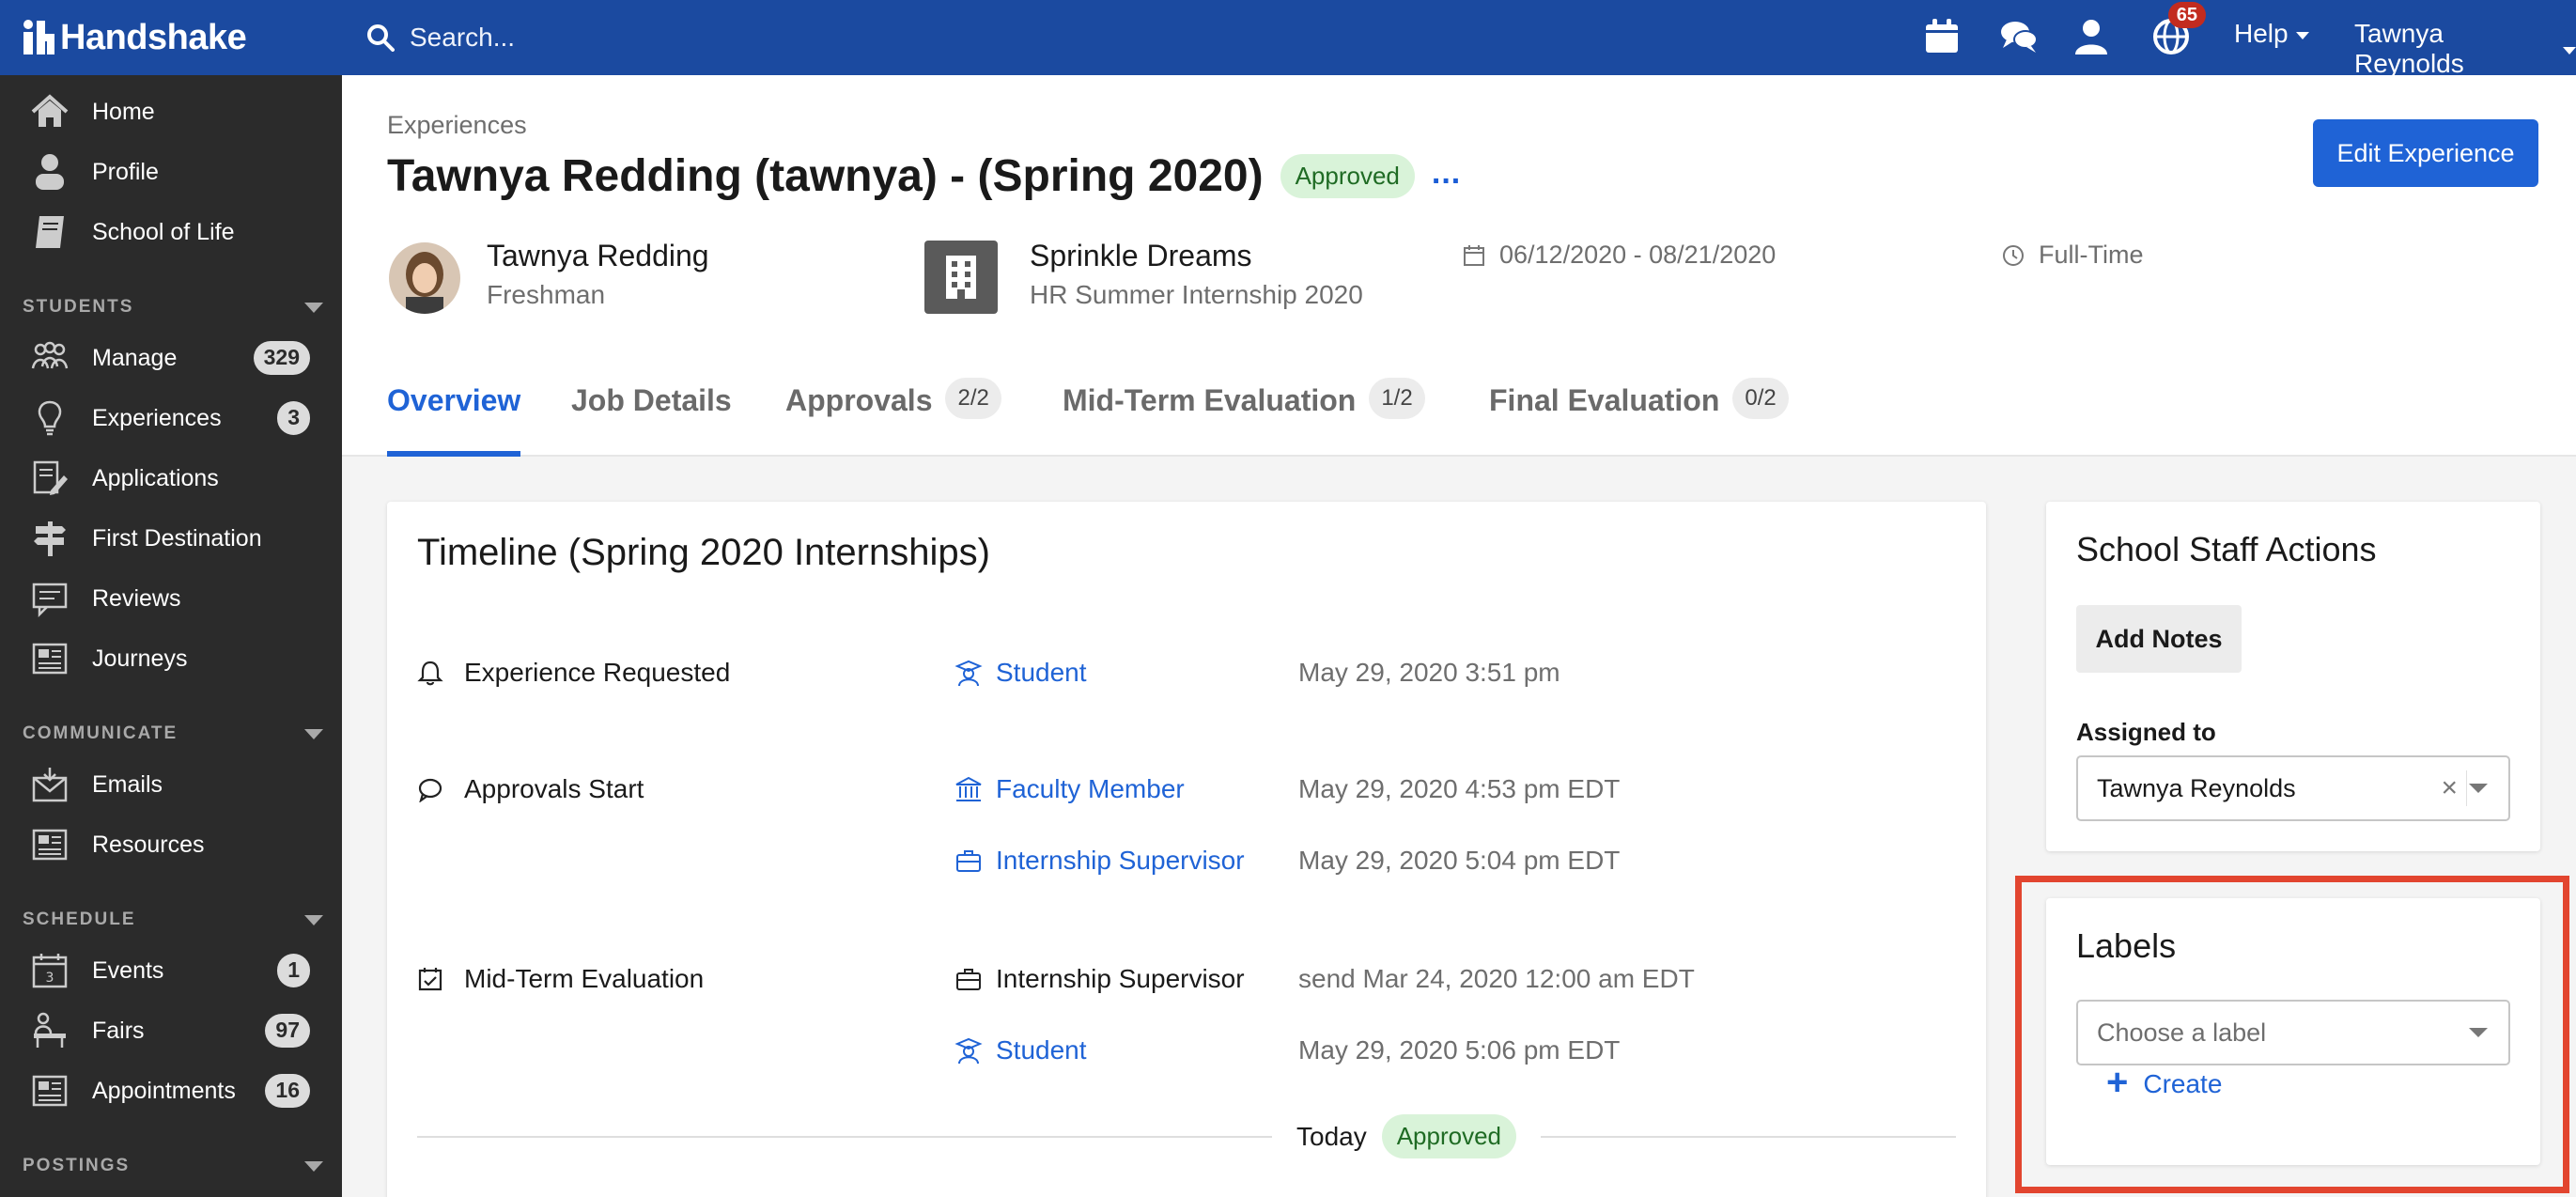 The image size is (2576, 1197). Describe the element at coordinates (171, 478) in the screenshot. I see `sidebar-item-applications: Applications` at that location.